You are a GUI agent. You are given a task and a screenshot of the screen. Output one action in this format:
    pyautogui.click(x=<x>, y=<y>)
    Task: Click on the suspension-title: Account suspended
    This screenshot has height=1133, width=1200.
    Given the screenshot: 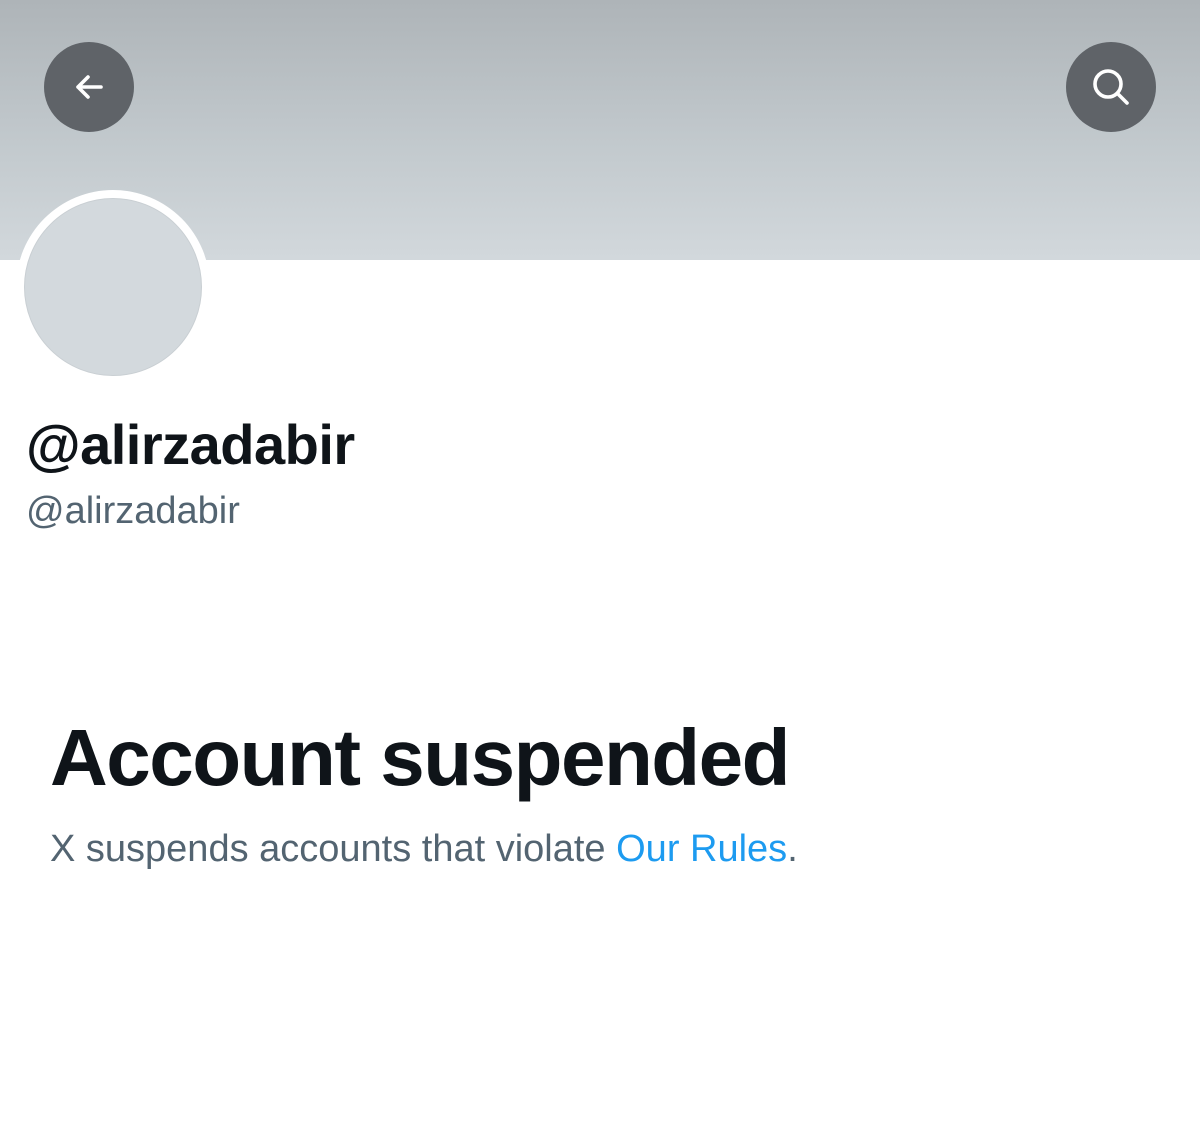 What is the action you would take?
    pyautogui.click(x=420, y=757)
    